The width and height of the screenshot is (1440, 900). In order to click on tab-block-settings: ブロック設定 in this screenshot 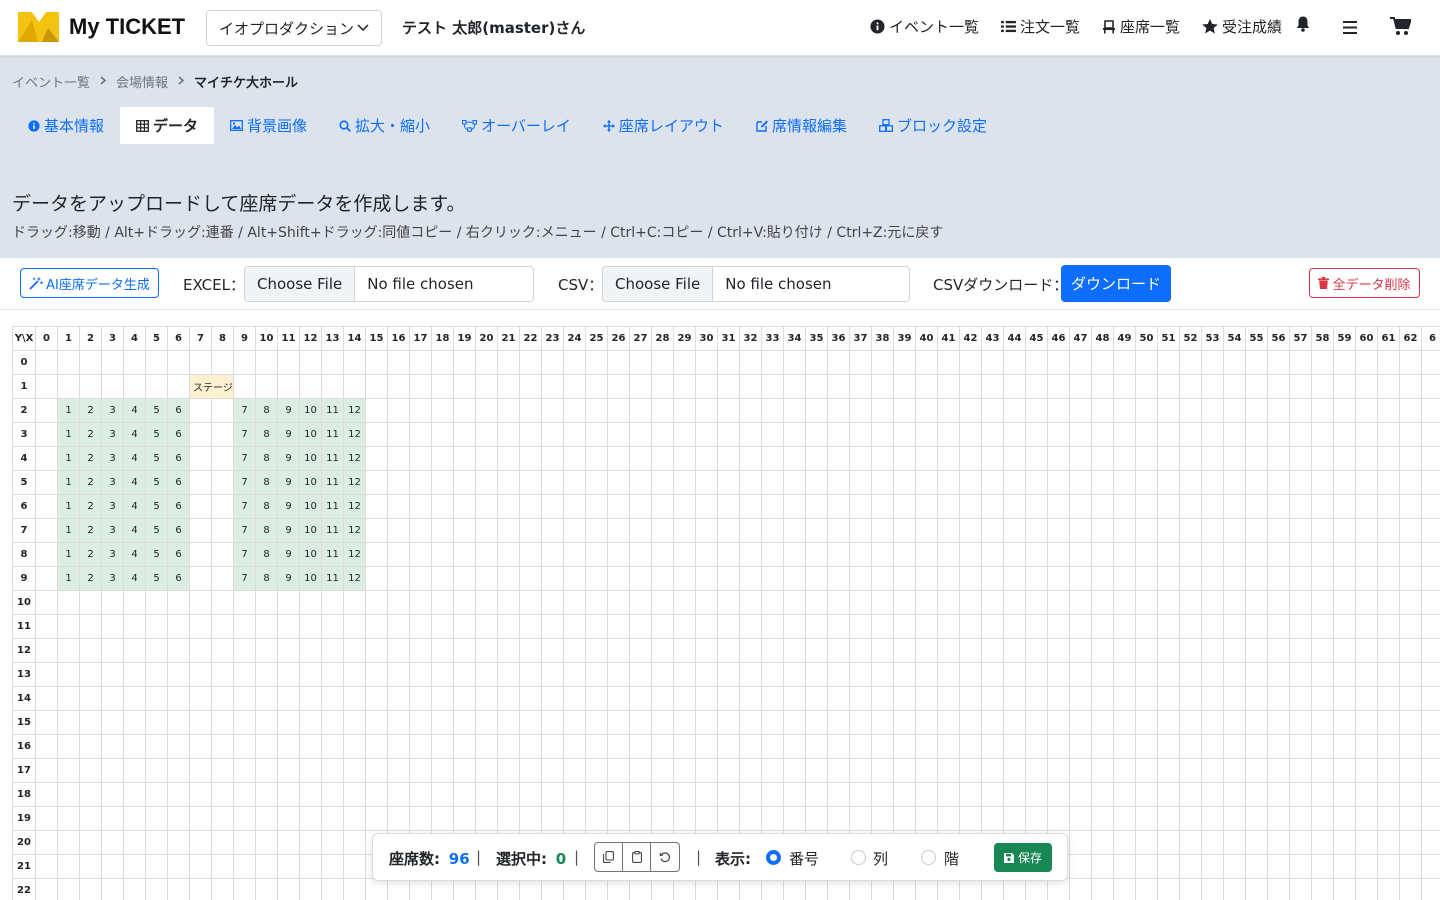, I will do `click(933, 125)`.